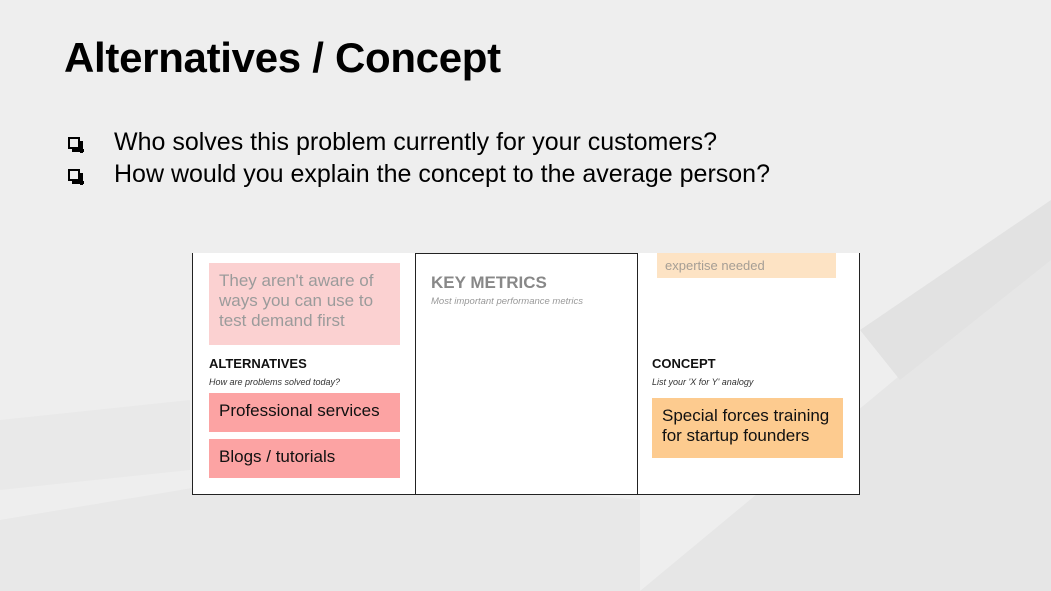  What do you see at coordinates (703, 382) in the screenshot?
I see `concept-subheading: List your 'X for Y' analogy` at bounding box center [703, 382].